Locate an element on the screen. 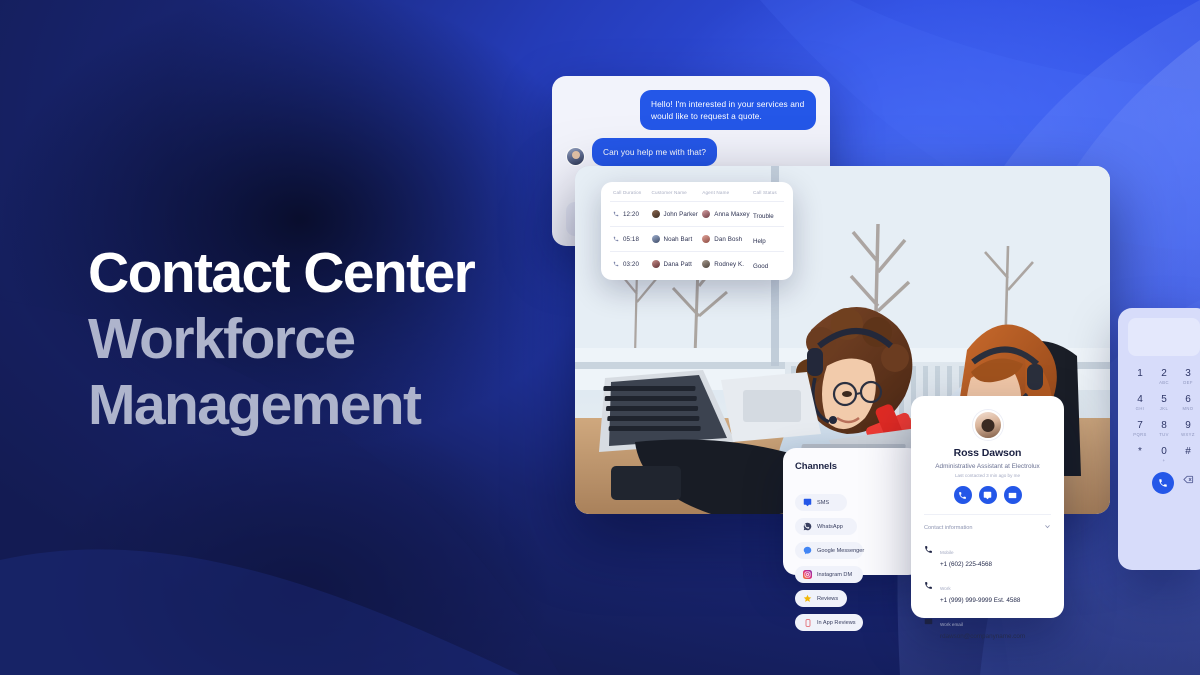  dialpad-key-7: 7 PQRS is located at coordinates (1140, 428).